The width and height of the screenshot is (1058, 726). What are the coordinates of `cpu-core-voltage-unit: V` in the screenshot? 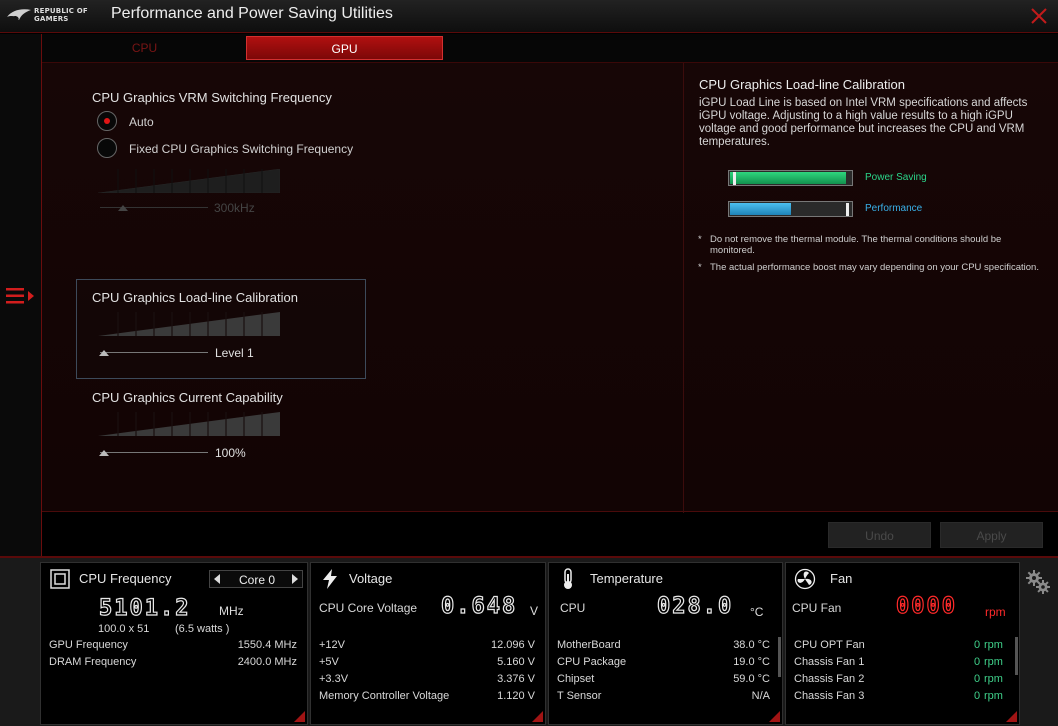 It's located at (534, 611).